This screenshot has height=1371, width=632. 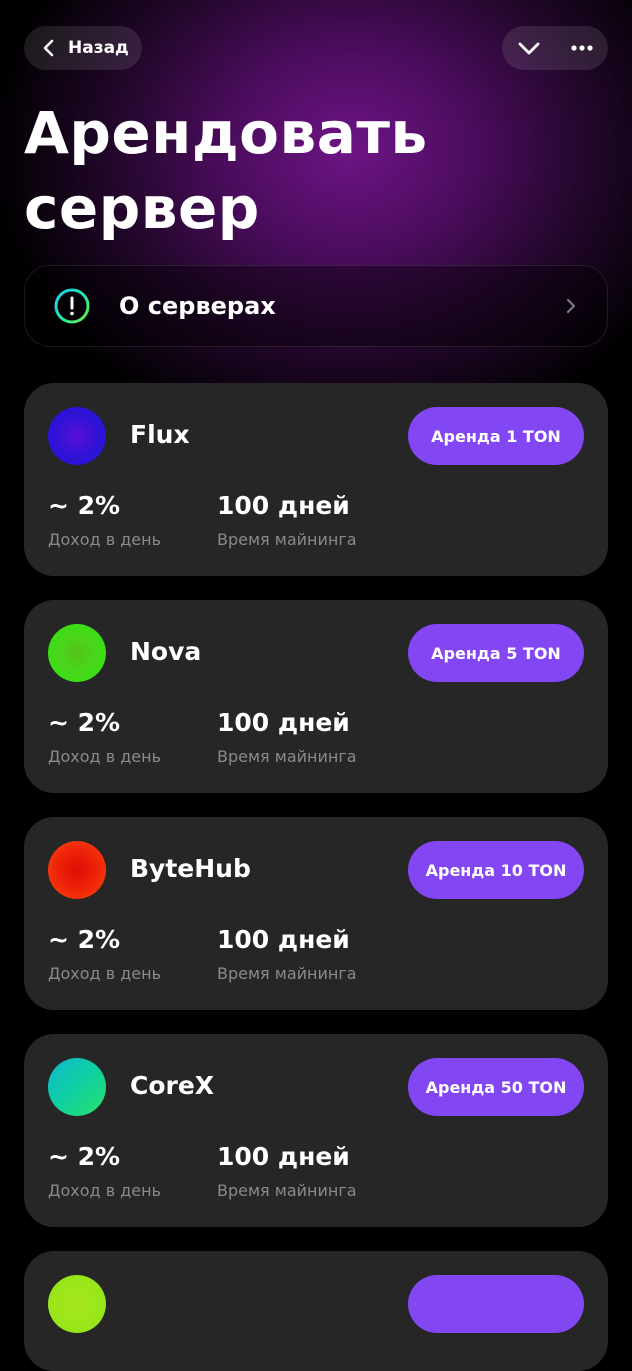 What do you see at coordinates (316, 50) in the screenshot?
I see `top-bar: Назад` at bounding box center [316, 50].